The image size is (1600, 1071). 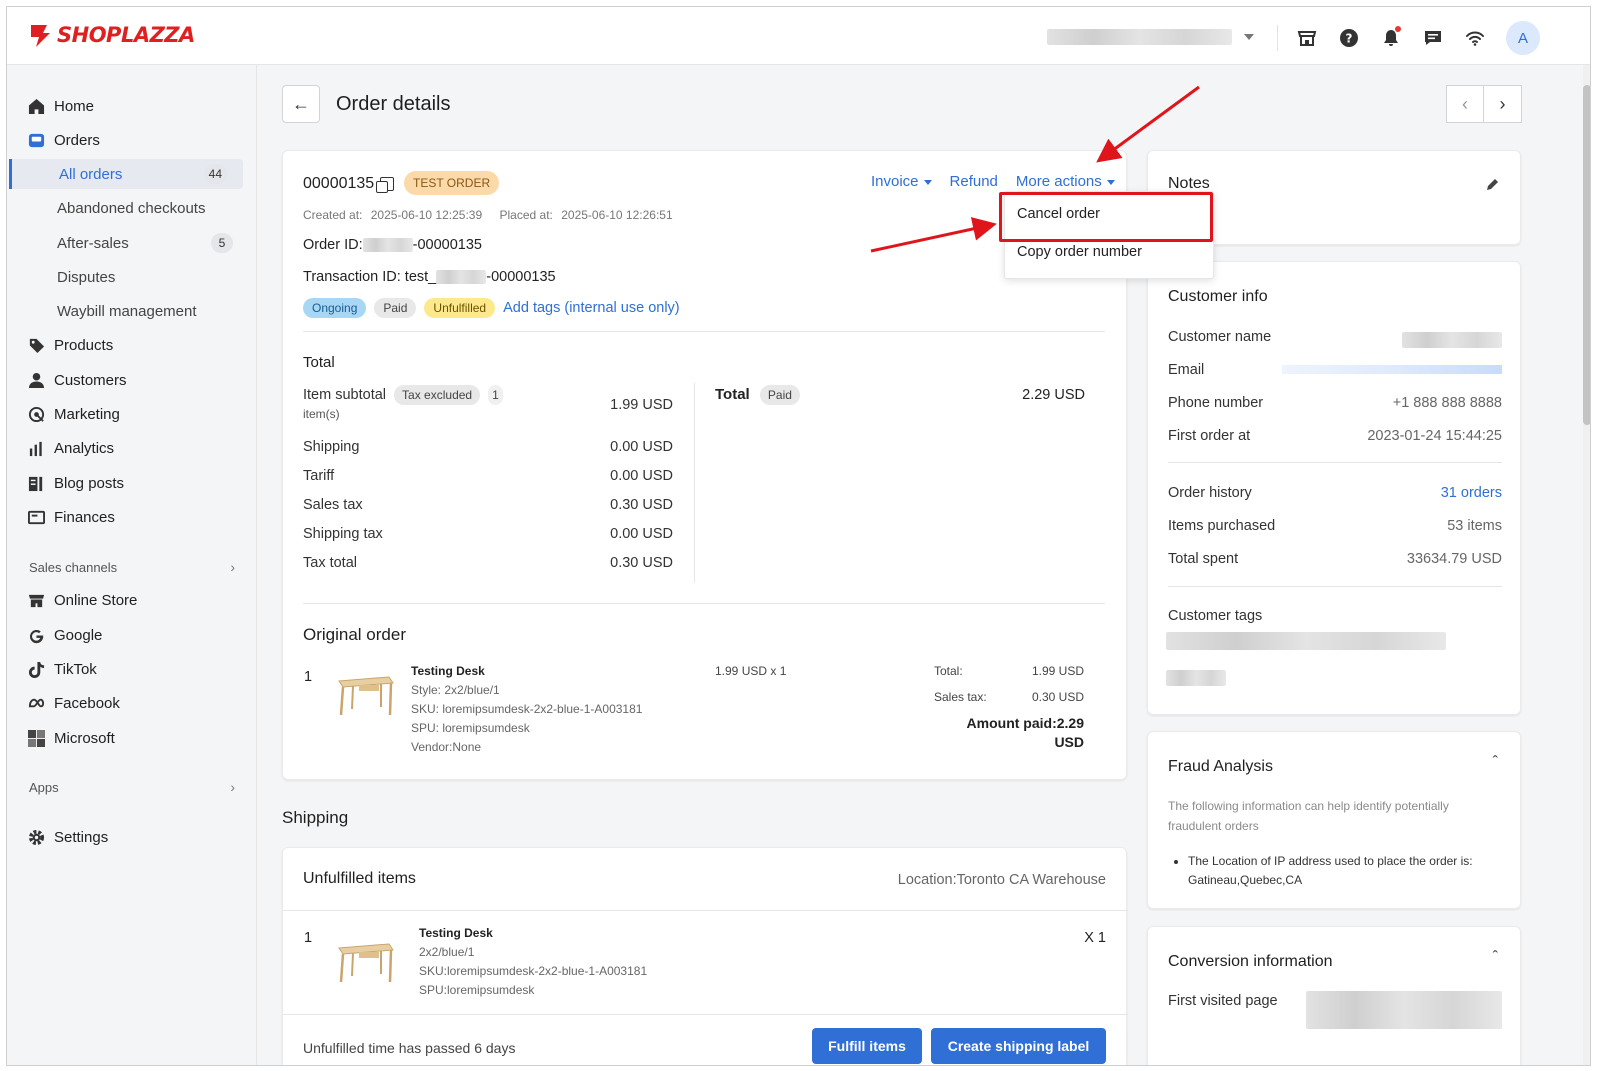 What do you see at coordinates (1523, 38) in the screenshot?
I see `avatar: A` at bounding box center [1523, 38].